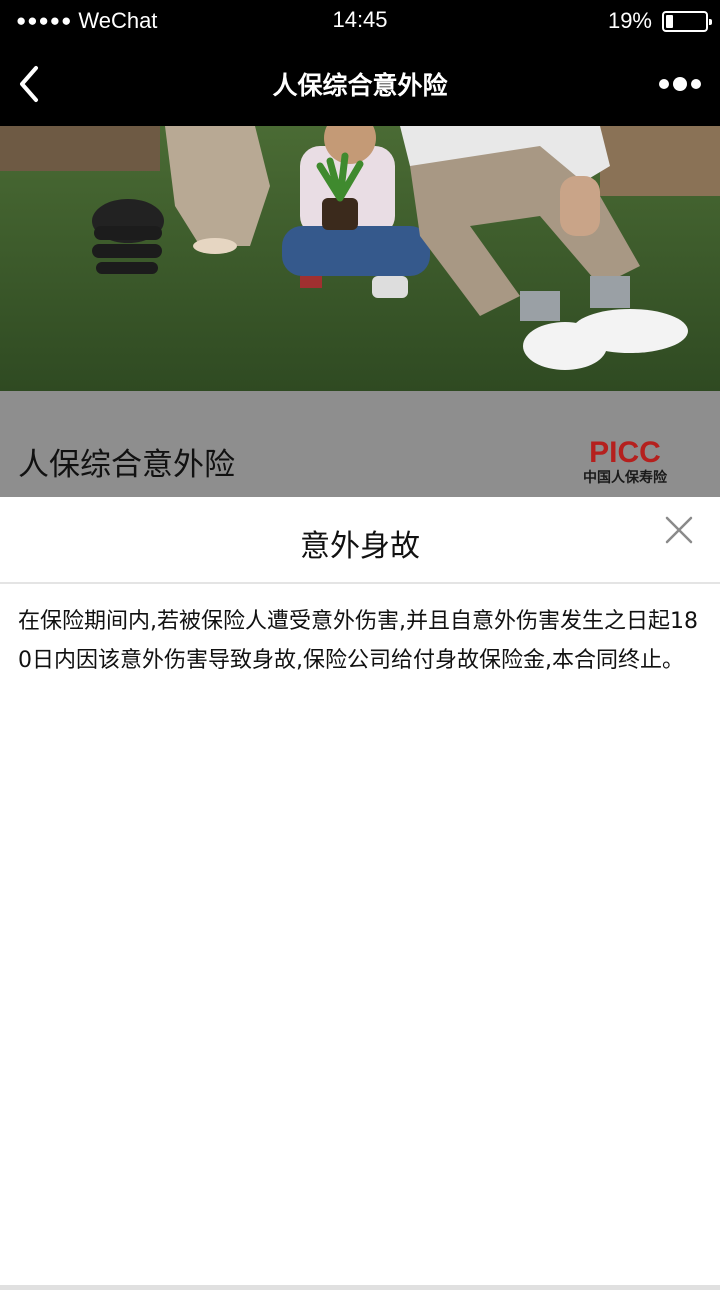  I want to click on status-right: 19%, so click(659, 21).